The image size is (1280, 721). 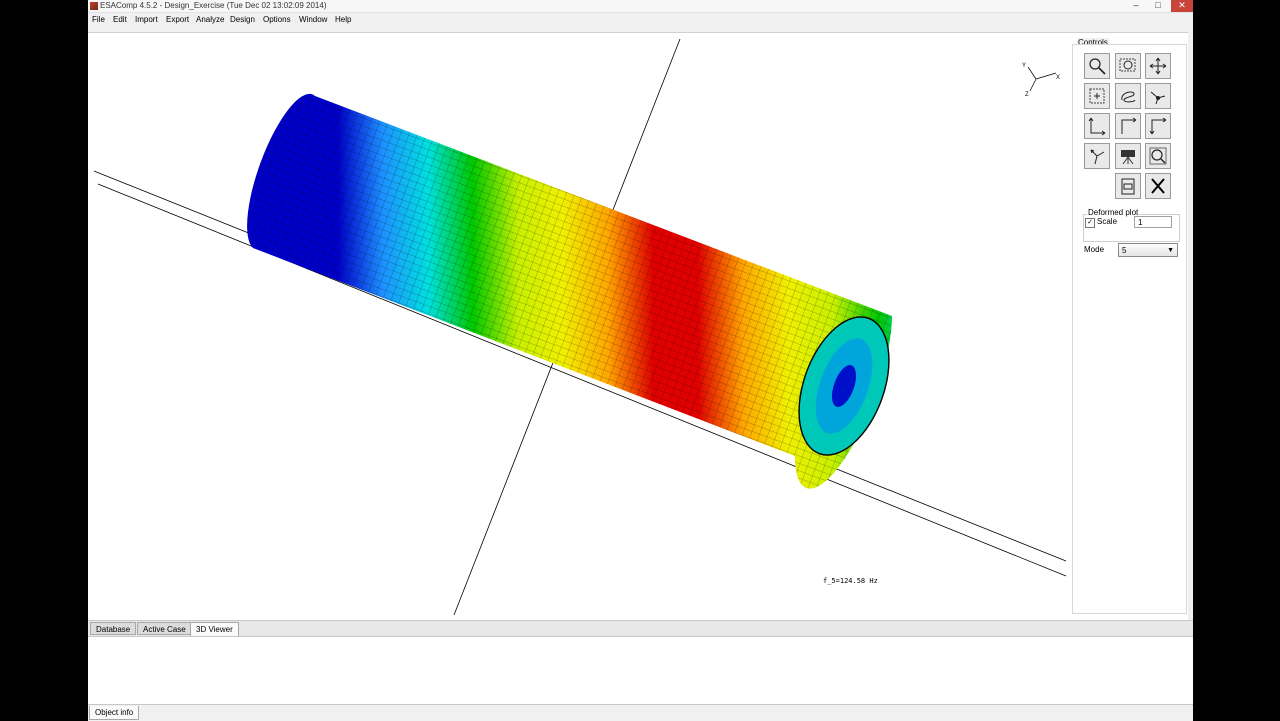 I want to click on mode-label: Mode, so click(x=1094, y=249).